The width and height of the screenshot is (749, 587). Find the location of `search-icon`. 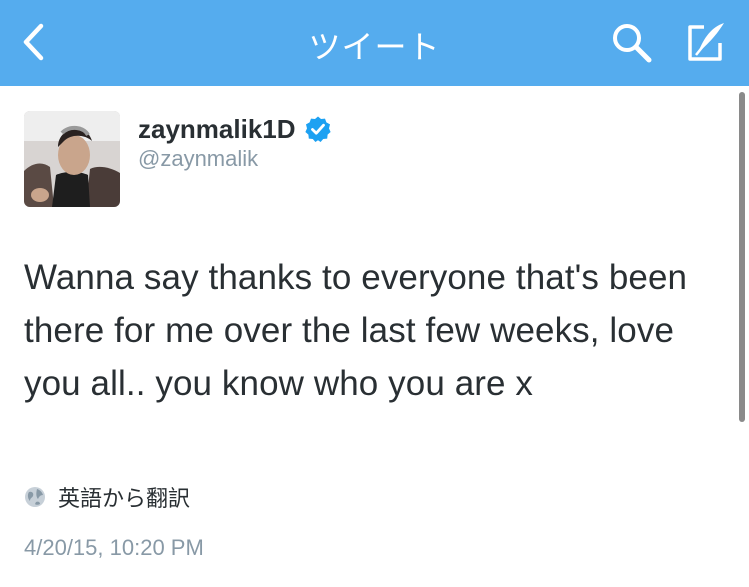

search-icon is located at coordinates (632, 43).